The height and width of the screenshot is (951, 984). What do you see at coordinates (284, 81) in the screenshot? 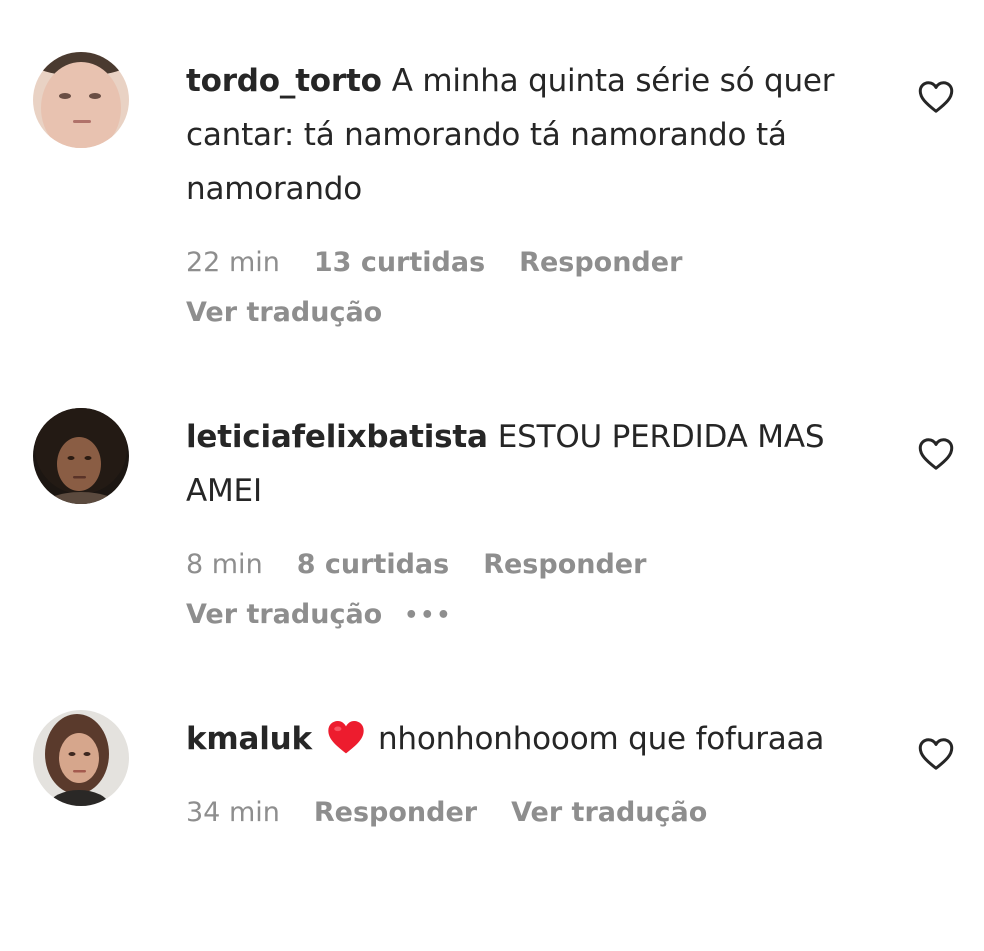
I see `username: tordo_torto` at bounding box center [284, 81].